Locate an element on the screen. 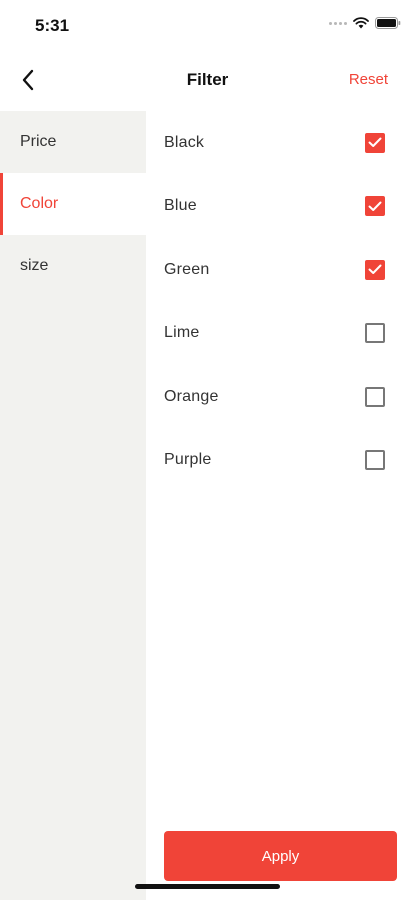  battery-icon is located at coordinates (388, 23).